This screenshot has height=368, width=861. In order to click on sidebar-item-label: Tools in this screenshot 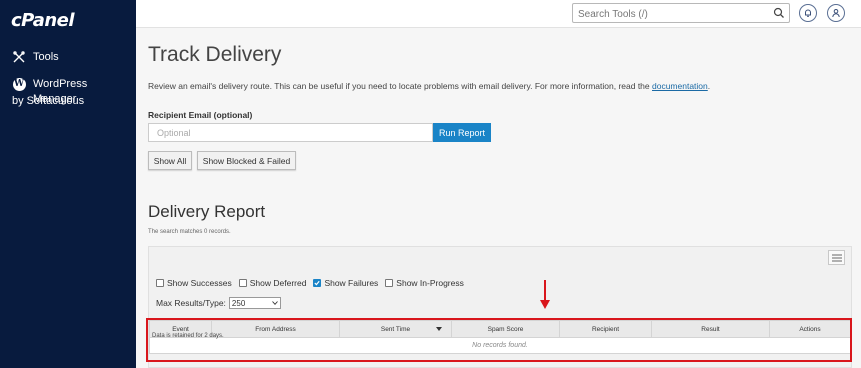, I will do `click(46, 57)`.